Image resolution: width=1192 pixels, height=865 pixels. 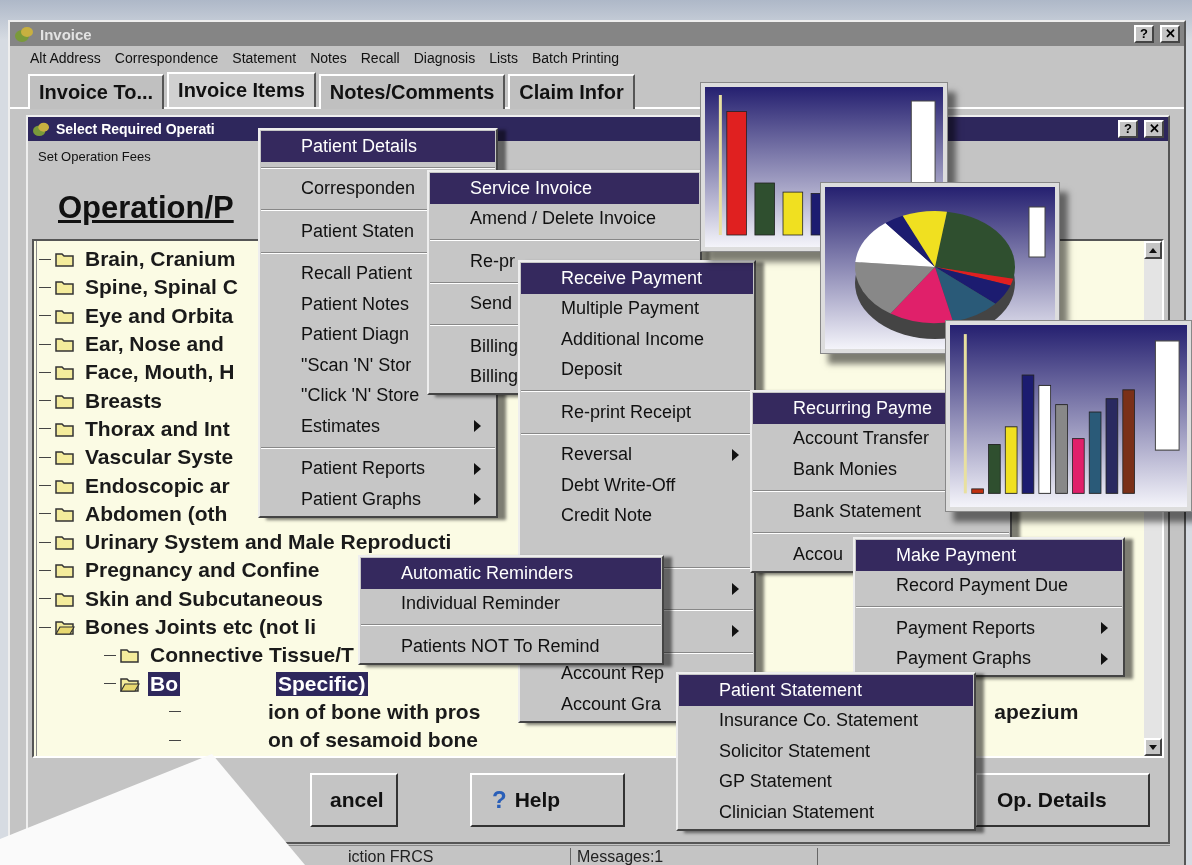 What do you see at coordinates (1036, 711) in the screenshot?
I see `tree-item-text: apezium` at bounding box center [1036, 711].